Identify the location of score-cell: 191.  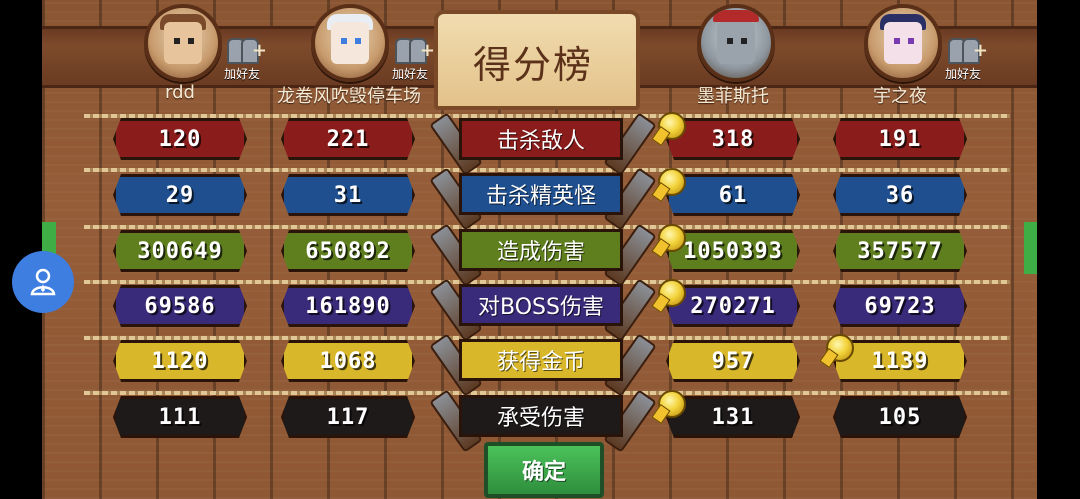
(900, 139).